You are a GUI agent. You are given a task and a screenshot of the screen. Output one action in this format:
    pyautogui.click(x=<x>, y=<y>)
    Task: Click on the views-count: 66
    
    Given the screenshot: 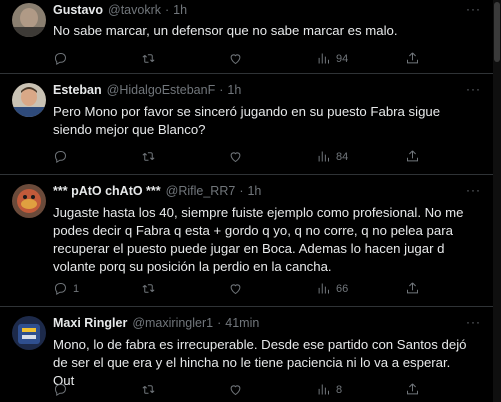 What is the action you would take?
    pyautogui.click(x=342, y=288)
    